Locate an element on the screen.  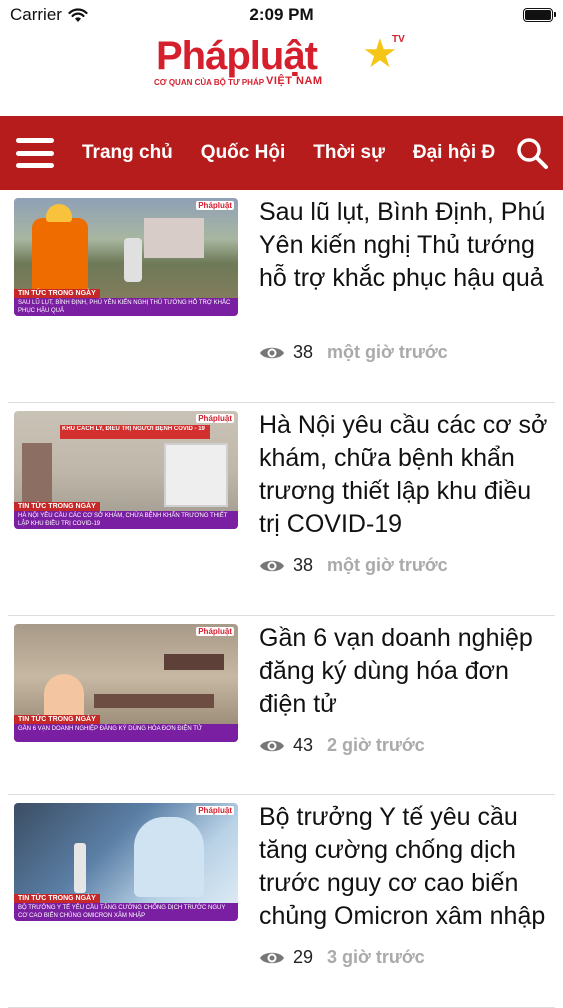
tab-dai-hoi: Đại hội Đ is located at coordinates (454, 153).